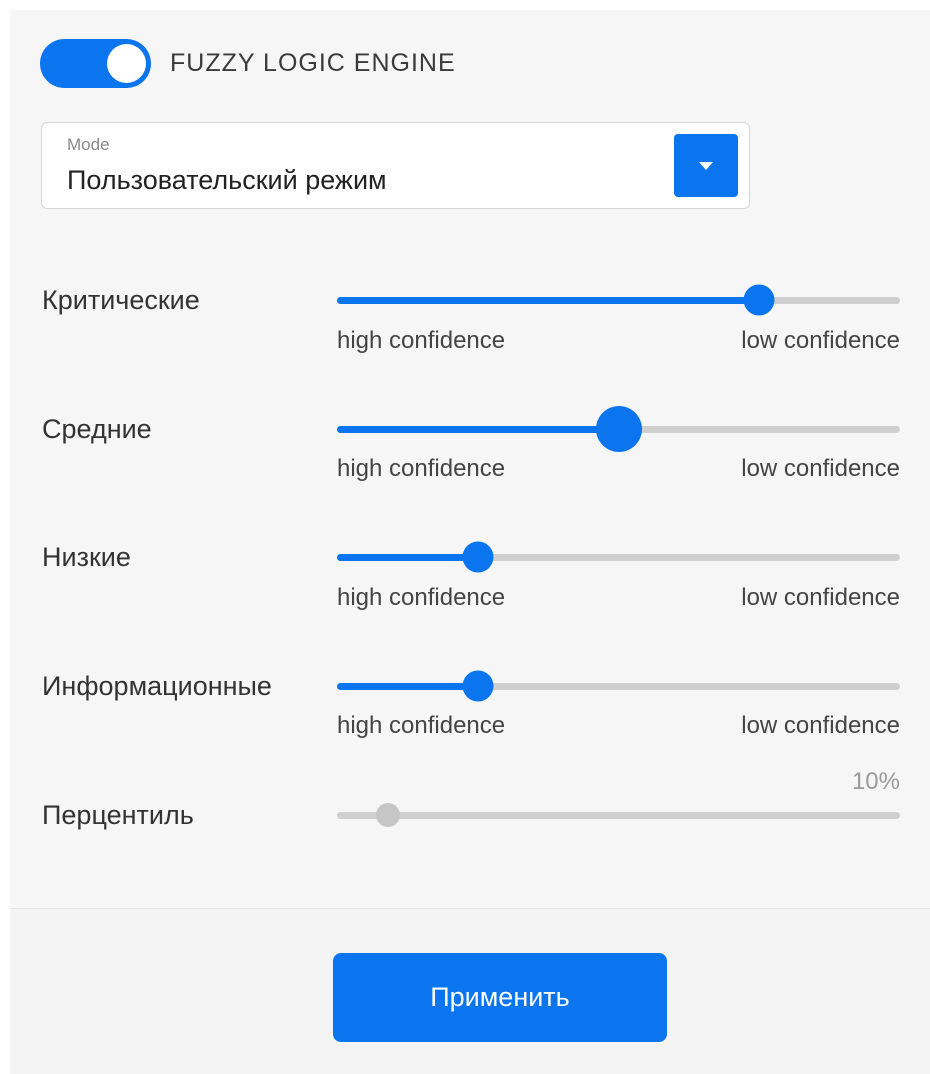  I want to click on slider-medium, so click(618, 429).